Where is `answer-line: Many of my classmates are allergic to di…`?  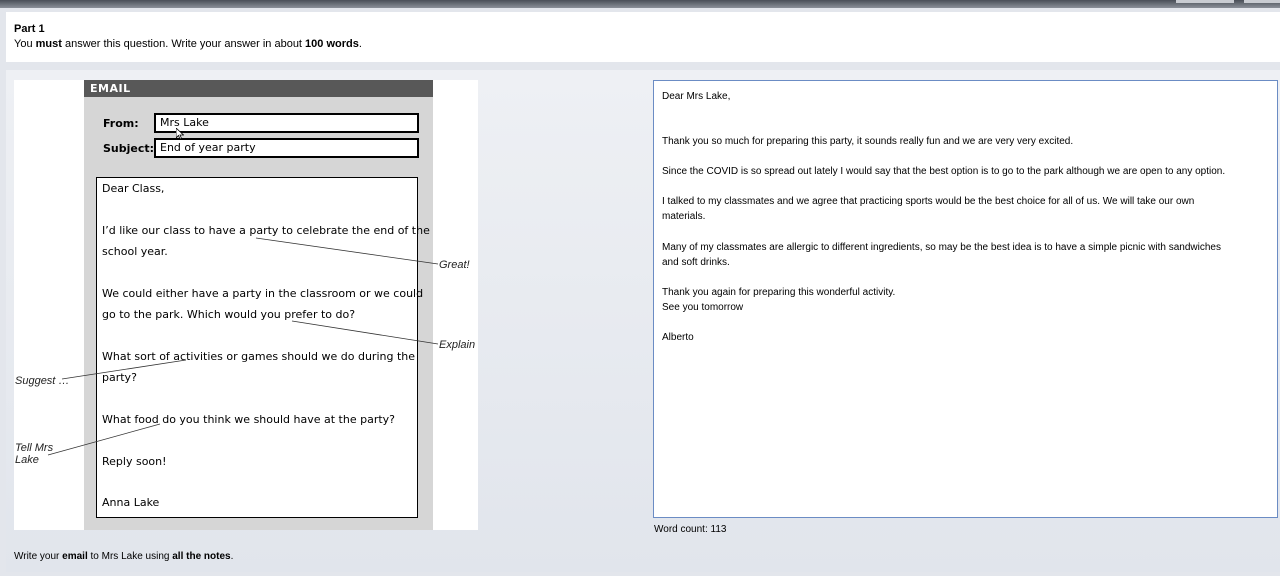
answer-line: Many of my classmates are allergic to di… is located at coordinates (941, 247).